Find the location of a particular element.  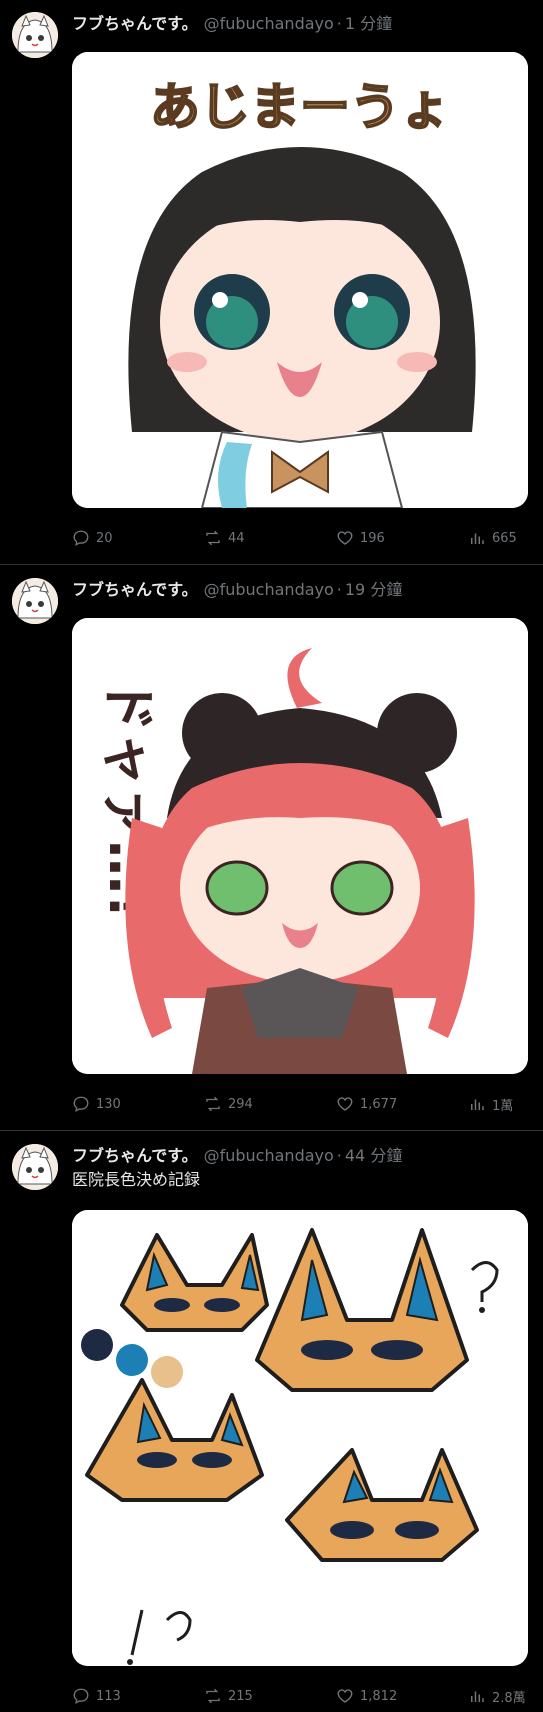

timestamp: 44 分鐘 is located at coordinates (373, 1155).